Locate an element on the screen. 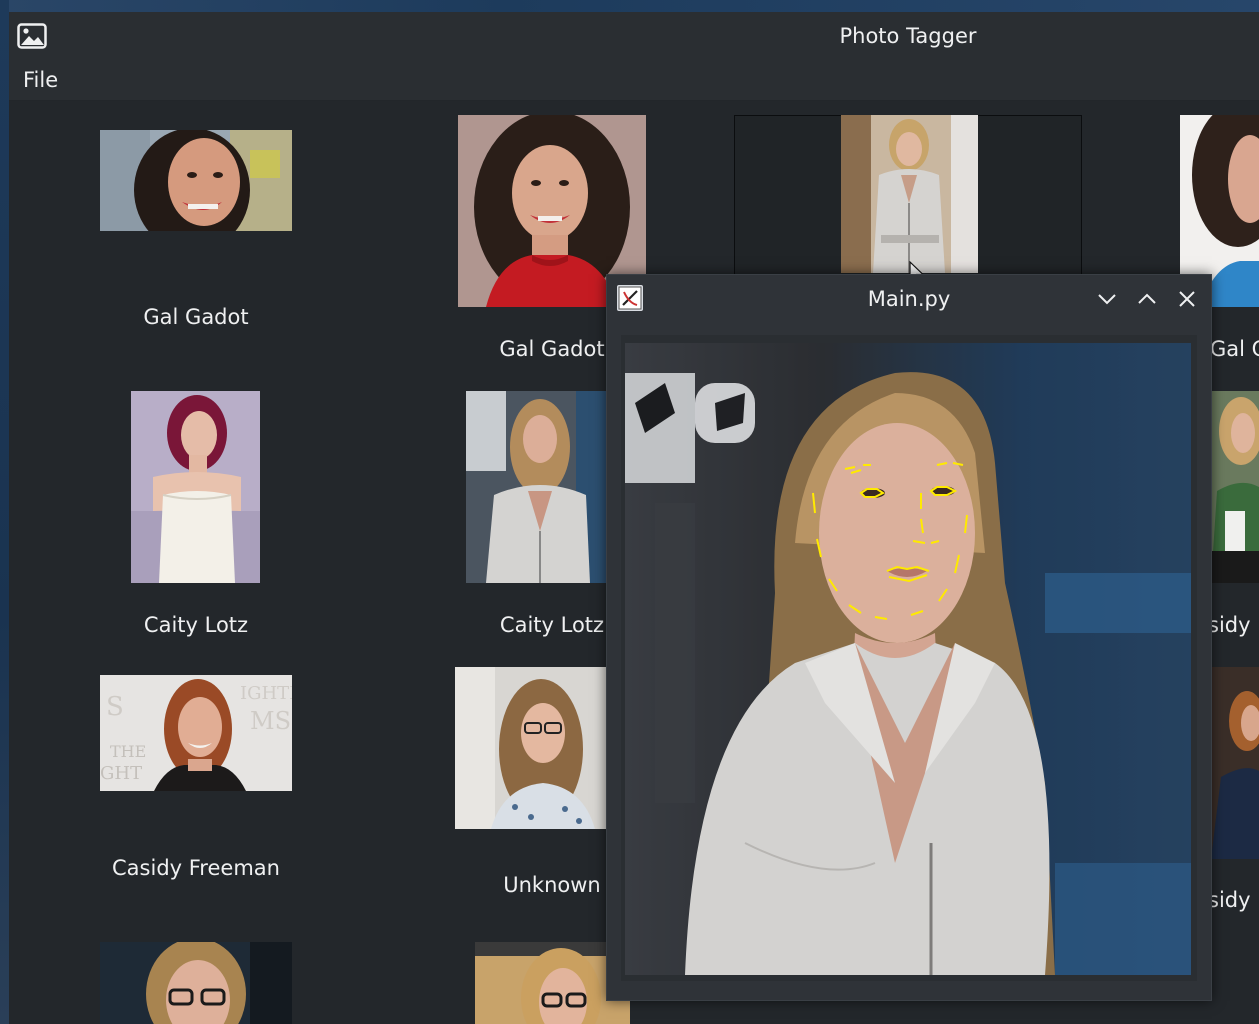 This screenshot has width=1259, height=1024. photo-caption: Caity Lotz is located at coordinates (196, 625).